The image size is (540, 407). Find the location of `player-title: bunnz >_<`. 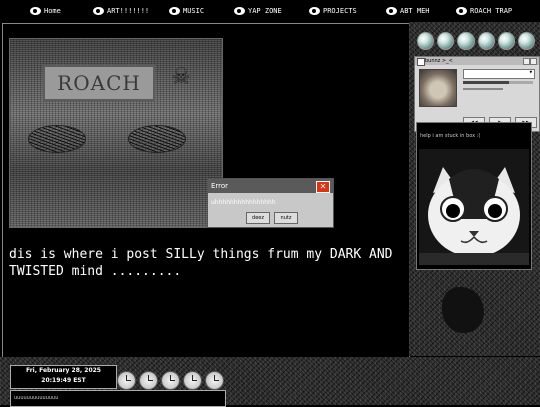

player-title: bunnz >_< is located at coordinates (477, 61).